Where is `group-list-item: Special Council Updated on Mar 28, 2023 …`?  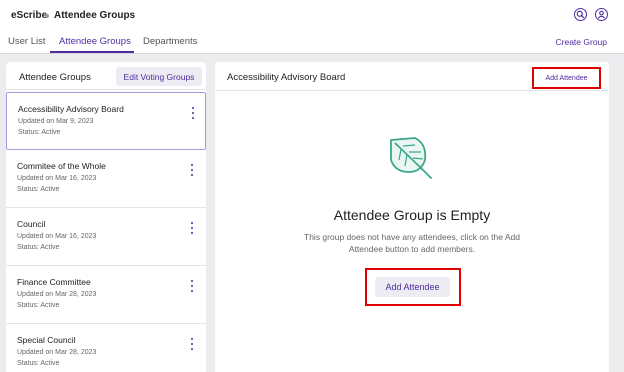 group-list-item: Special Council Updated on Mar 28, 2023 … is located at coordinates (106, 348).